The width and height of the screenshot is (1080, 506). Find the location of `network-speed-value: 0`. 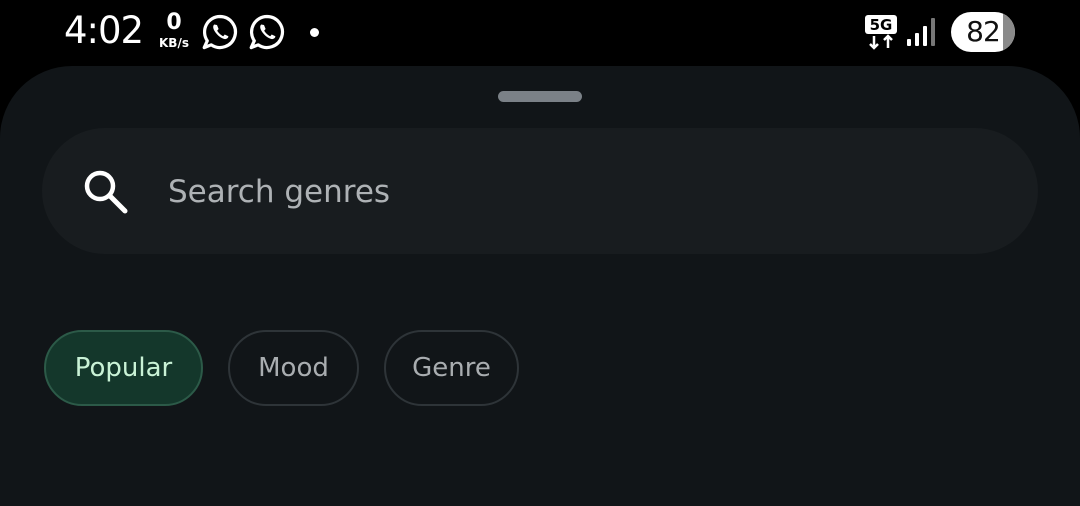

network-speed-value: 0 is located at coordinates (174, 22).